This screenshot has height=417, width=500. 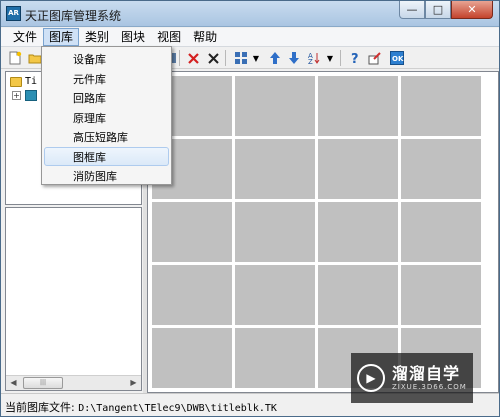 What do you see at coordinates (73, 299) in the screenshot?
I see `block-list-panel: ◀ ||| ▶` at bounding box center [73, 299].